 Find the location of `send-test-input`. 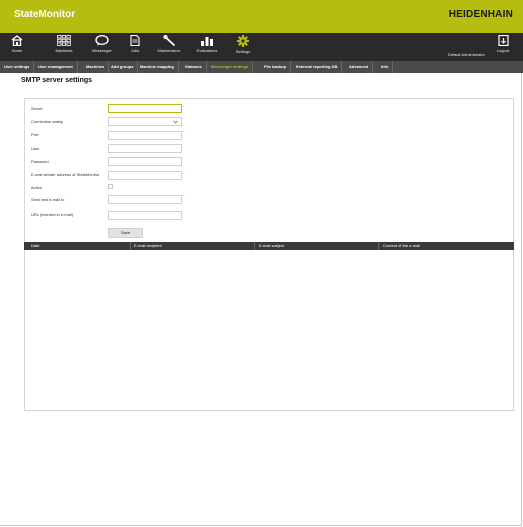

send-test-input is located at coordinates (145, 199).